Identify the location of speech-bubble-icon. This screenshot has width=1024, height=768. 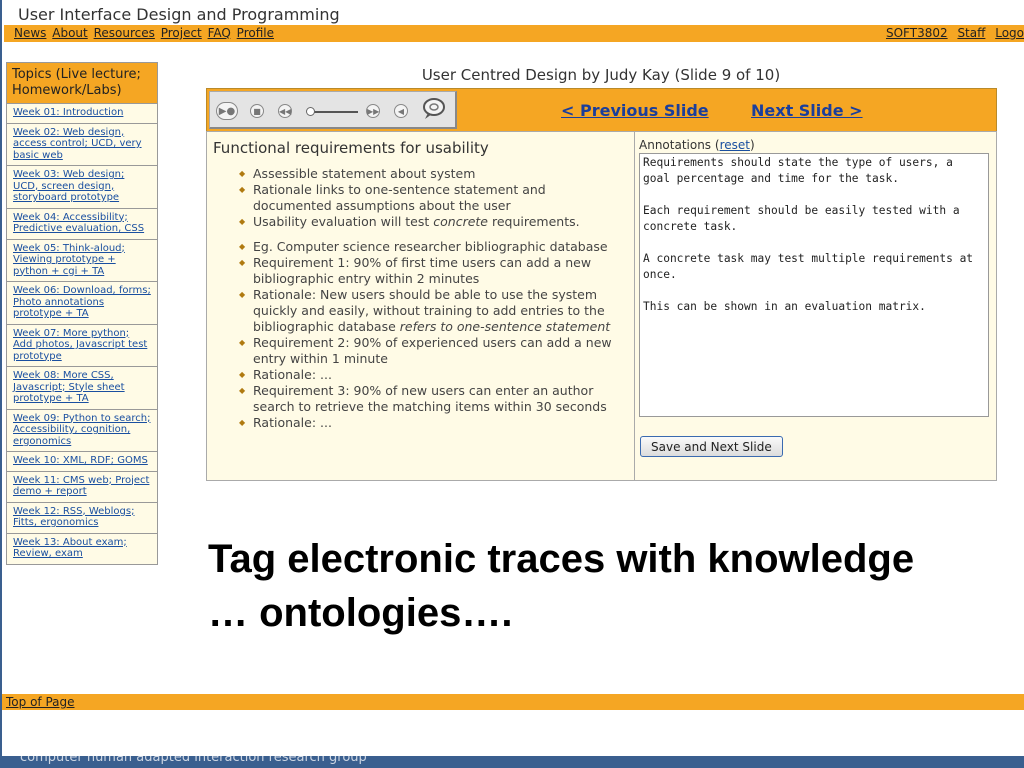
(434, 109).